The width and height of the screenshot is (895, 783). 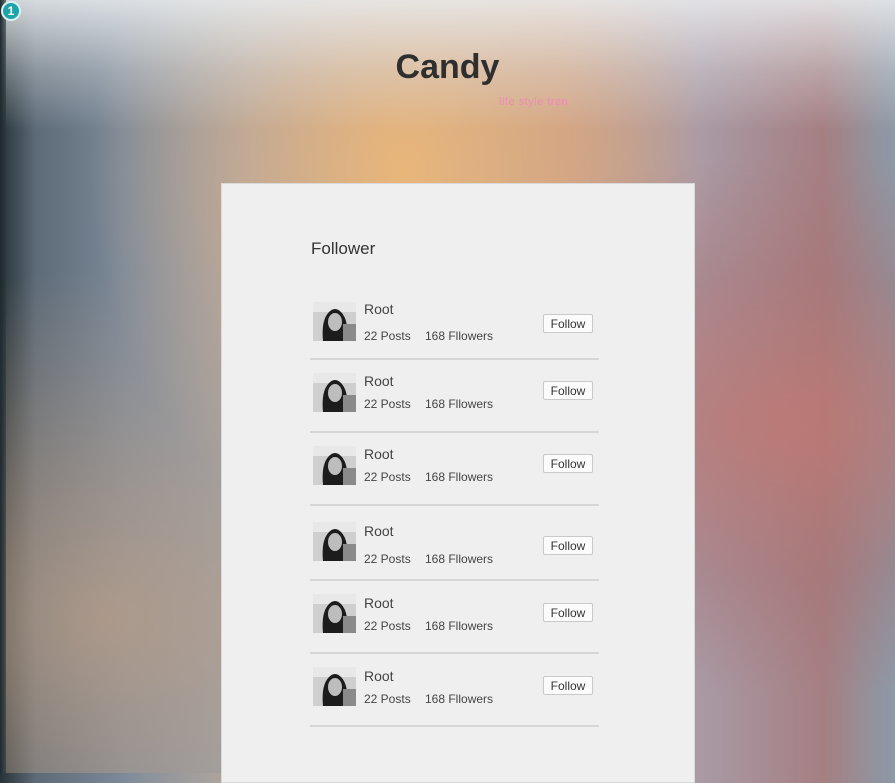 I want to click on site-title: Candy, so click(x=447, y=67).